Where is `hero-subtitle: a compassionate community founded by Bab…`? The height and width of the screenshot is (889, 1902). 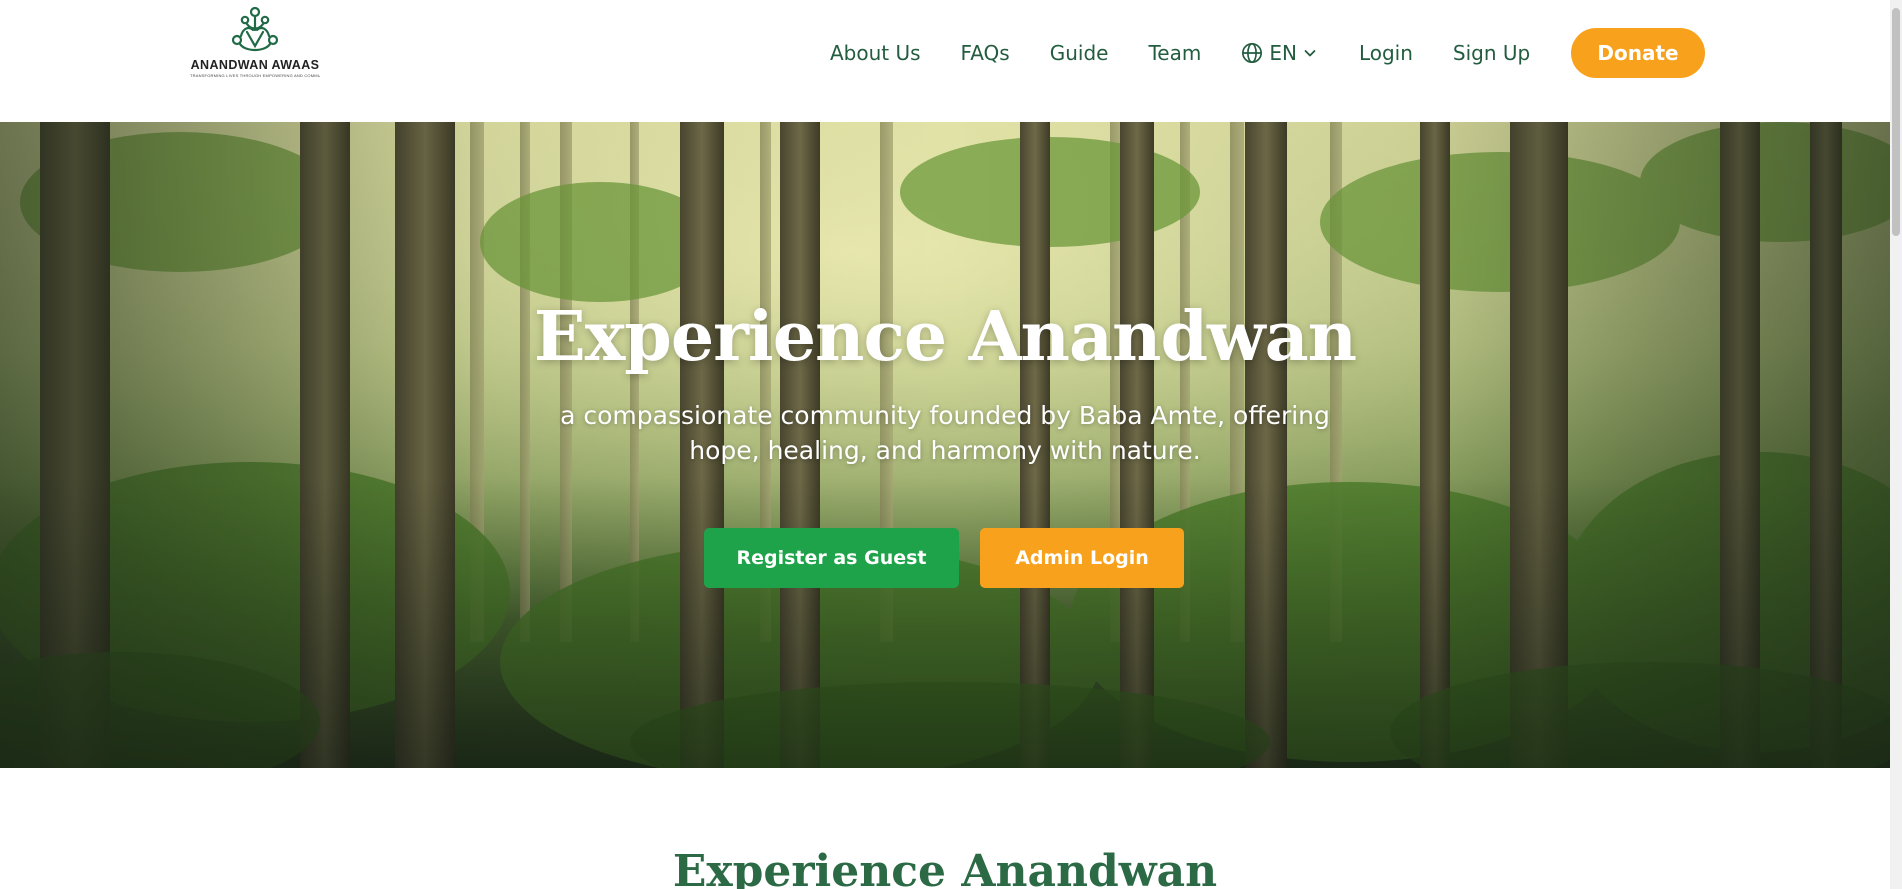
hero-subtitle: a compassionate community founded by Bab… is located at coordinates (945, 433).